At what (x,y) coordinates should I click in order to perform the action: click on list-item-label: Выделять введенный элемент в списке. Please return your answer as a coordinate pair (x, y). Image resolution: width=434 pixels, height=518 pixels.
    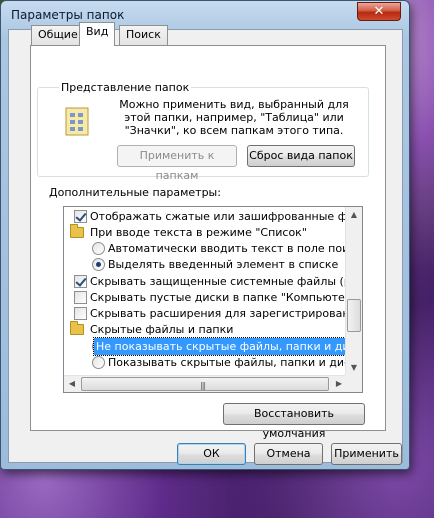
    Looking at the image, I should click on (223, 264).